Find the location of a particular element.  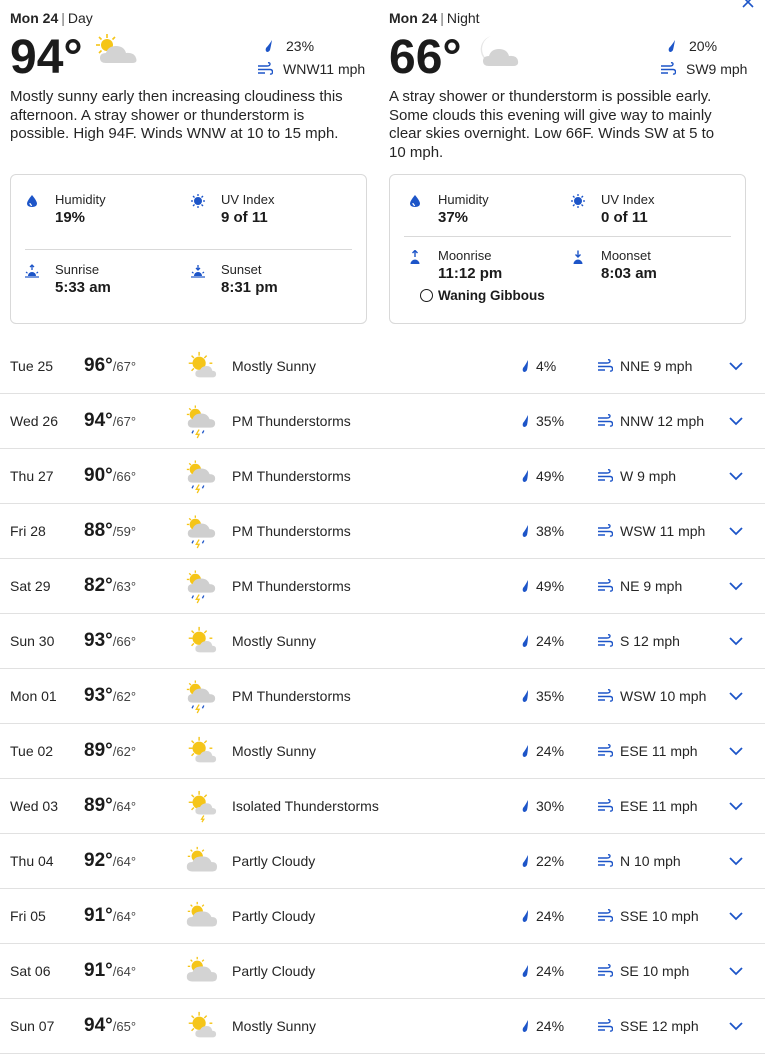

day-header: Mon 24 | Day is located at coordinates (51, 18).